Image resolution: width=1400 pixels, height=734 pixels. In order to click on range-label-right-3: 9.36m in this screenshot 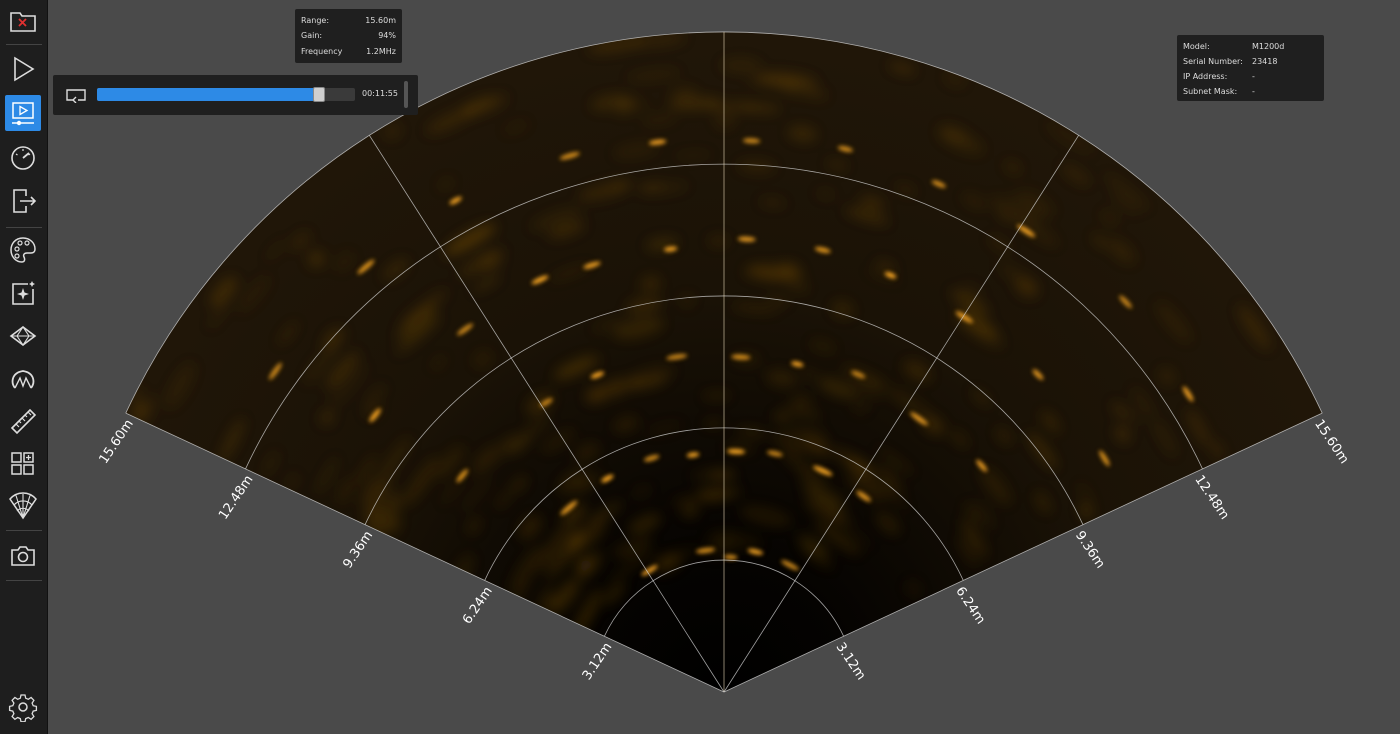, I will do `click(1090, 549)`.